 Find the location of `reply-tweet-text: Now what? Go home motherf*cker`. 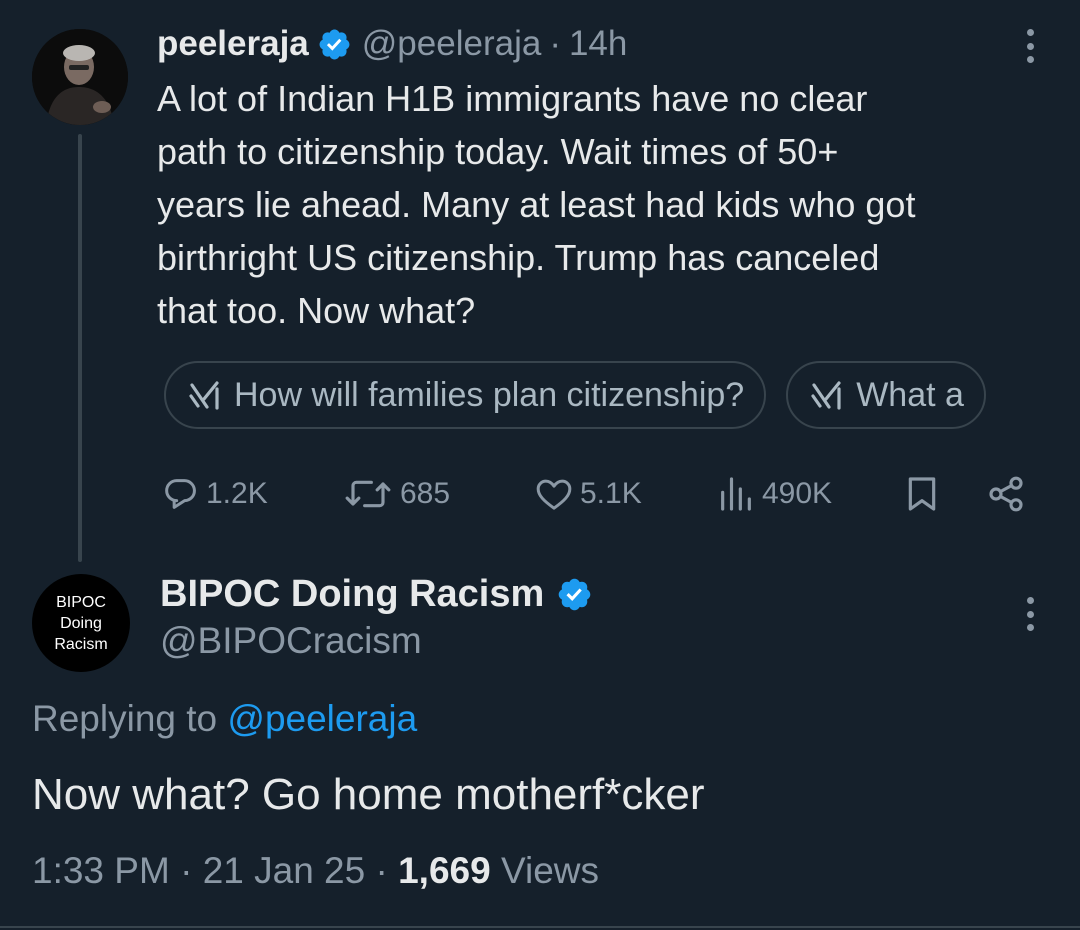

reply-tweet-text: Now what? Go home motherf*cker is located at coordinates (368, 794).